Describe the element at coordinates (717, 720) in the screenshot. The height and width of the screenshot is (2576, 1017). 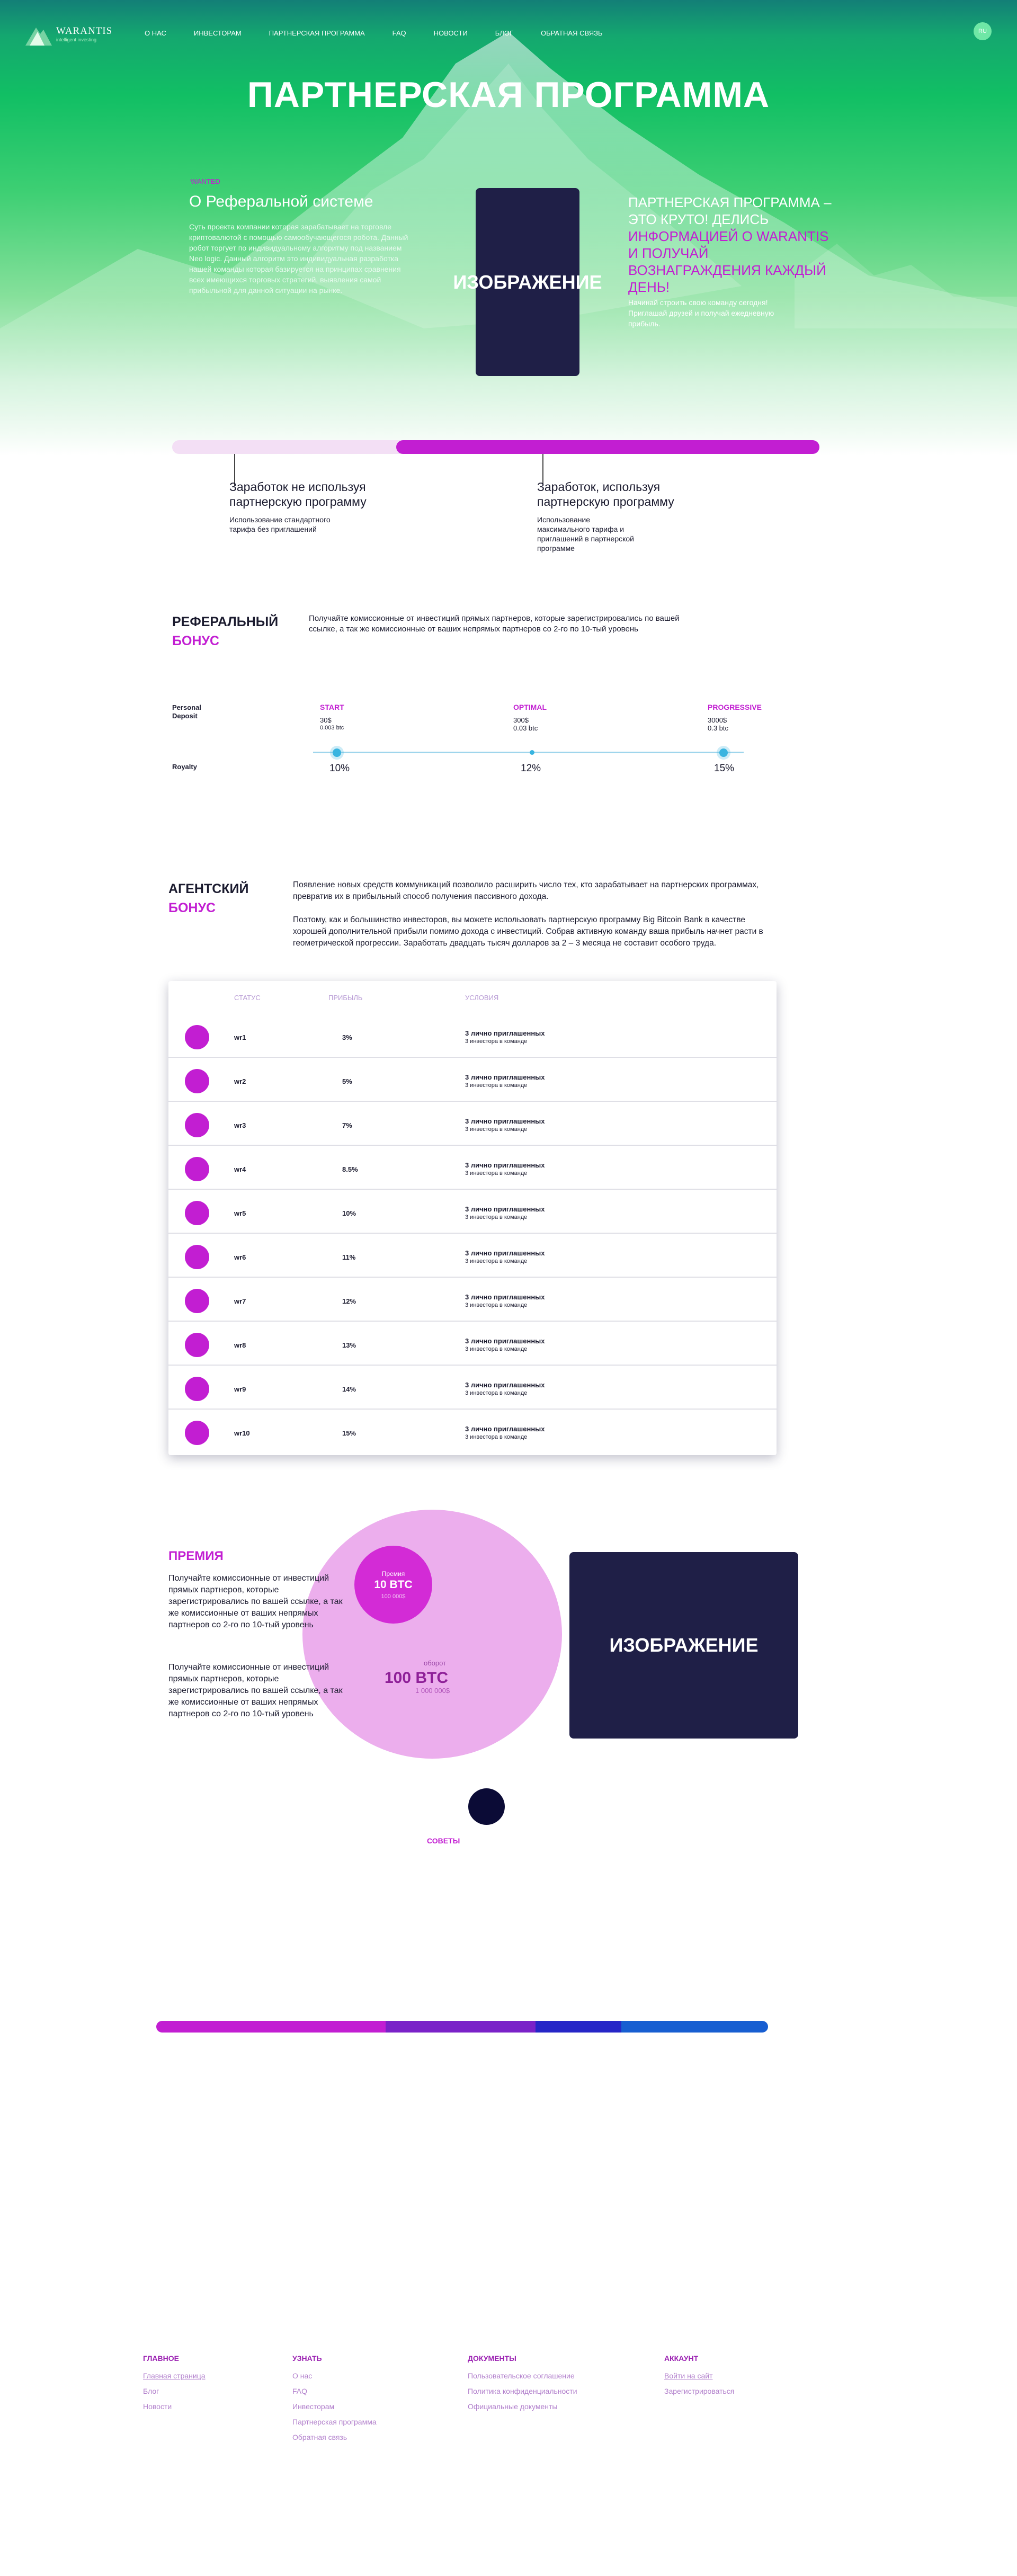
I see `tariff-progressive-usd: 3000$` at that location.